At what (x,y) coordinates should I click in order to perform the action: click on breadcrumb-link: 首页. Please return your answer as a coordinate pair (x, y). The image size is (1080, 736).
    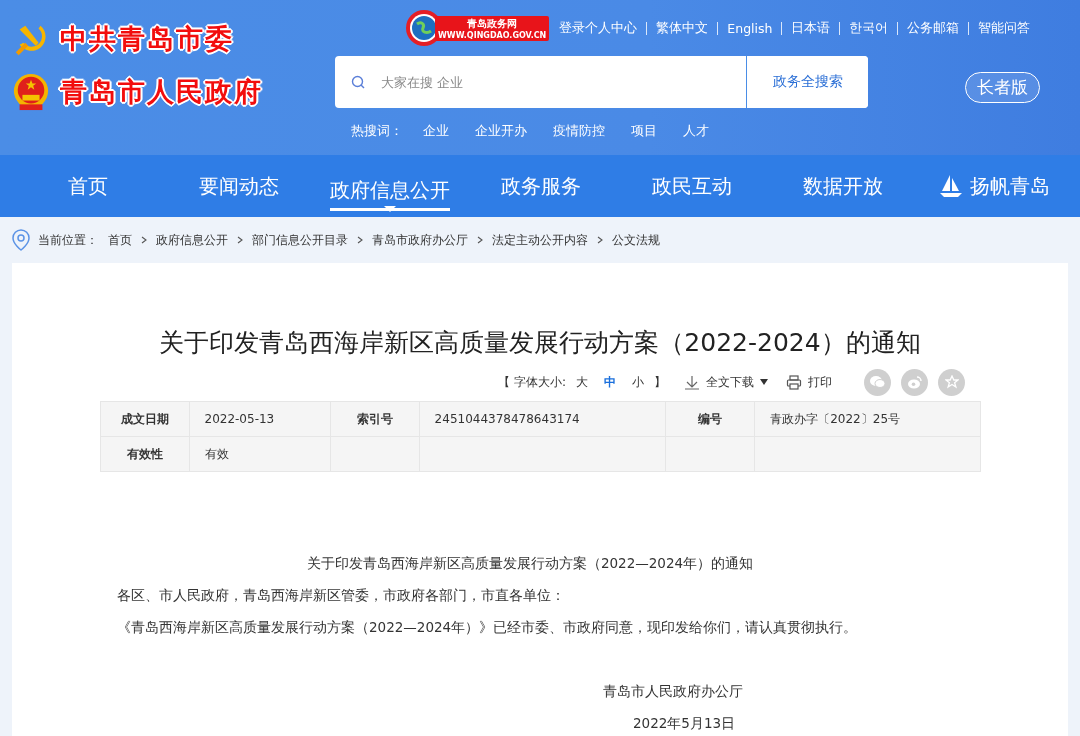
    Looking at the image, I should click on (120, 240).